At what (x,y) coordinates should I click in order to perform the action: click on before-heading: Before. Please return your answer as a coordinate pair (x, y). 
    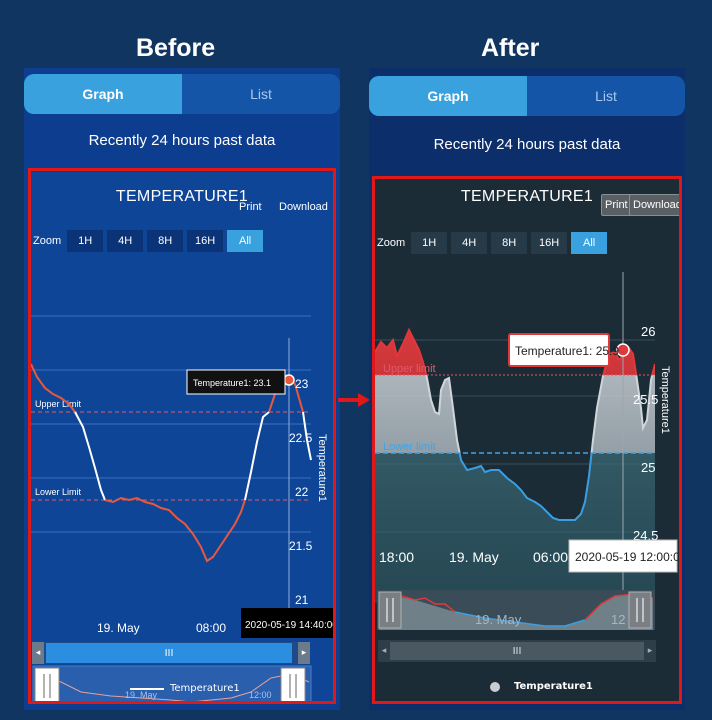
    Looking at the image, I should click on (176, 48).